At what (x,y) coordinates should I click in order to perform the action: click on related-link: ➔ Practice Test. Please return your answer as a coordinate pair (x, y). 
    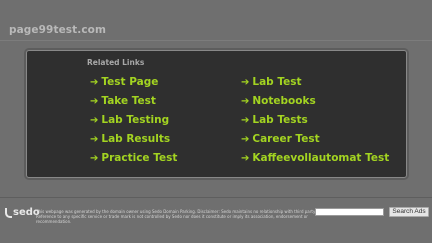
    Looking at the image, I should click on (133, 158).